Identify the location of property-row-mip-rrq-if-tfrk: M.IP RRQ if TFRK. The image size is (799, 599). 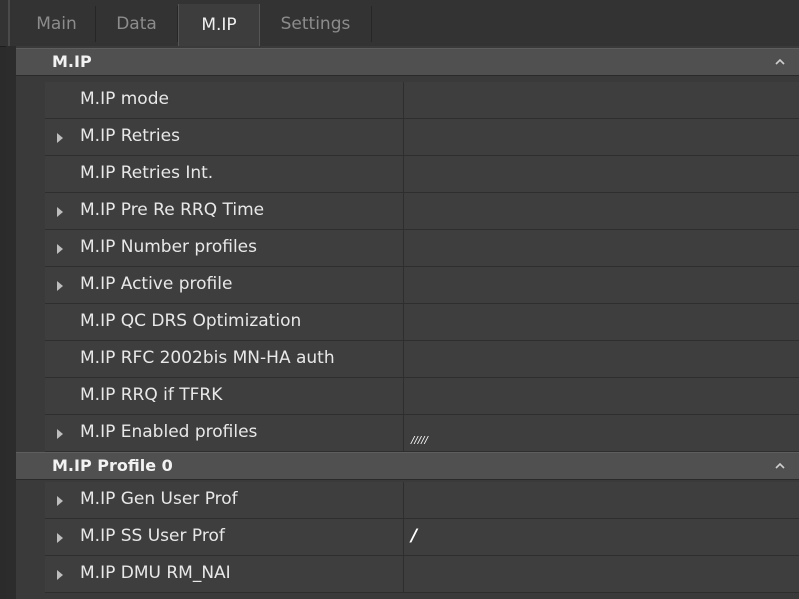
(422, 396).